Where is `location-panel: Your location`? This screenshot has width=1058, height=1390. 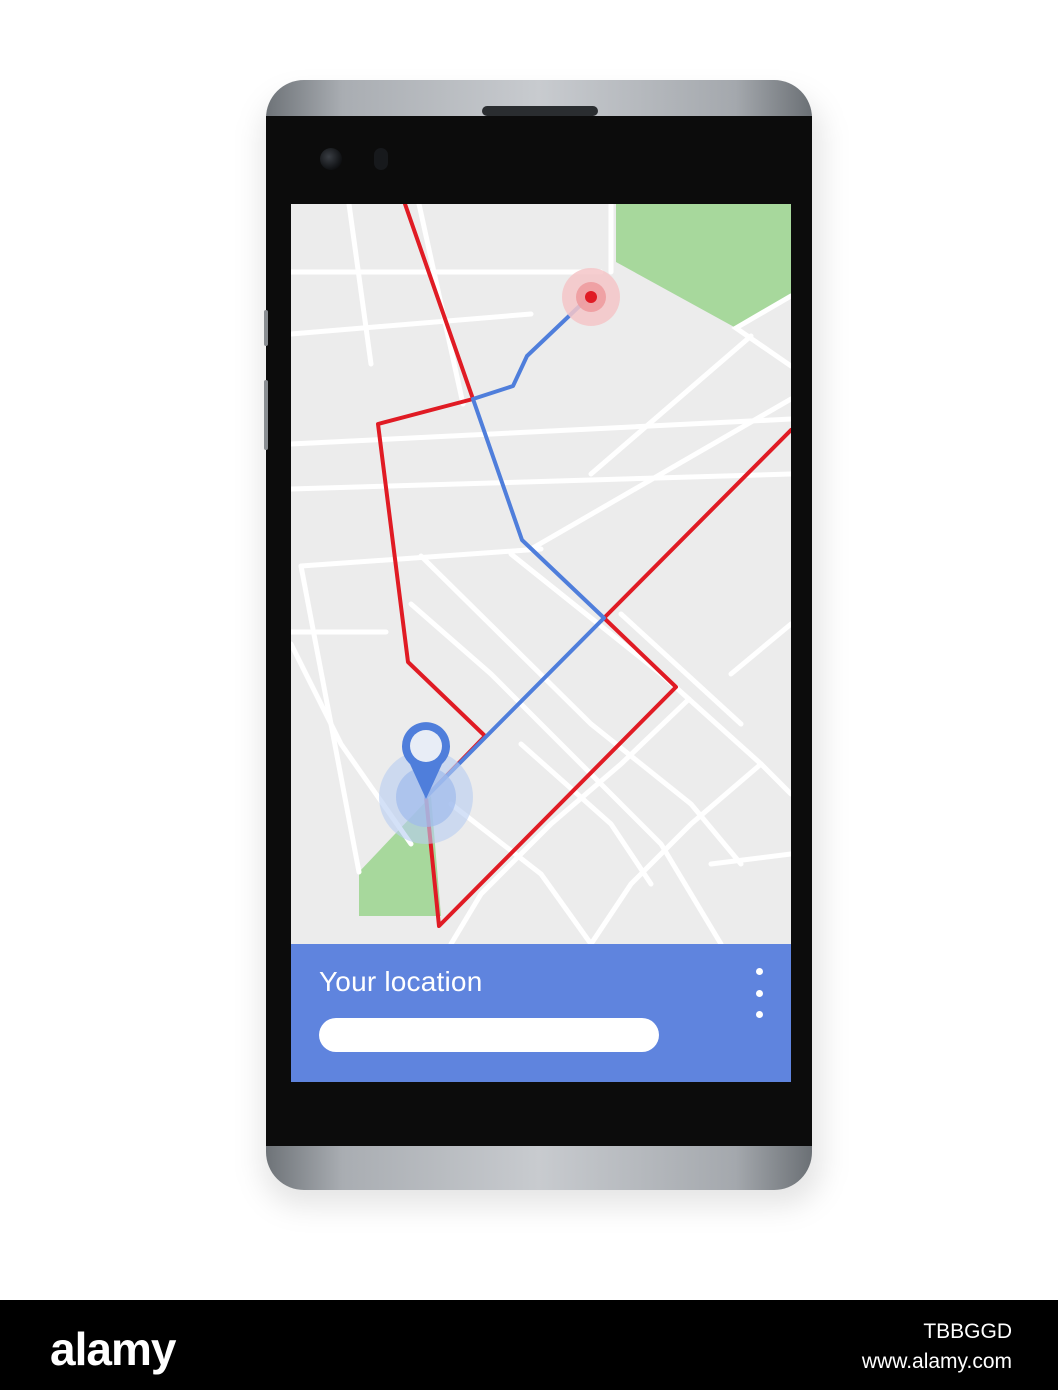
location-panel: Your location is located at coordinates (541, 1013).